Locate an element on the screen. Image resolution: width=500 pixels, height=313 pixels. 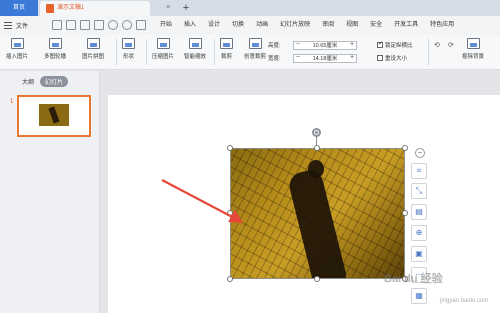
shape-icon is located at coordinates (128, 43).